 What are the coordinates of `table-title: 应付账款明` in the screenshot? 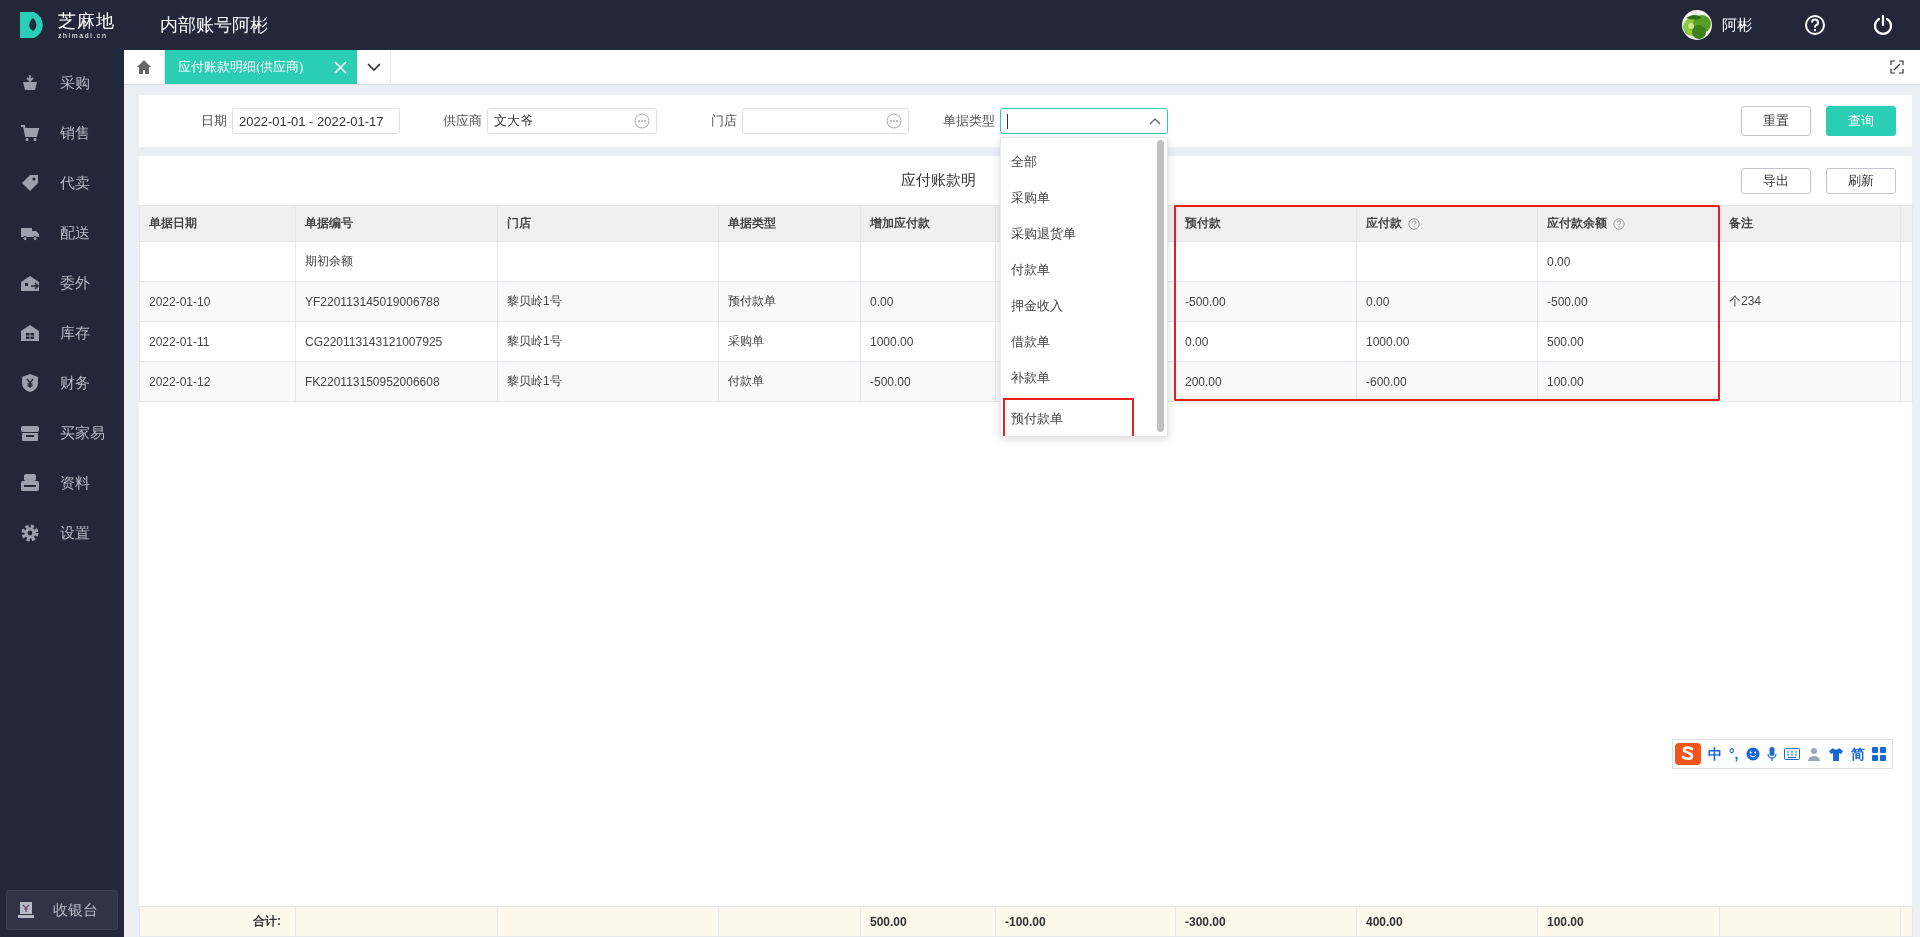 It's located at (938, 180).